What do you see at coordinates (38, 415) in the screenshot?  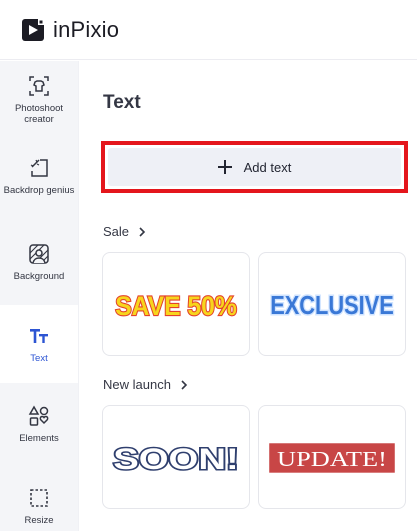 I see `elements-icon` at bounding box center [38, 415].